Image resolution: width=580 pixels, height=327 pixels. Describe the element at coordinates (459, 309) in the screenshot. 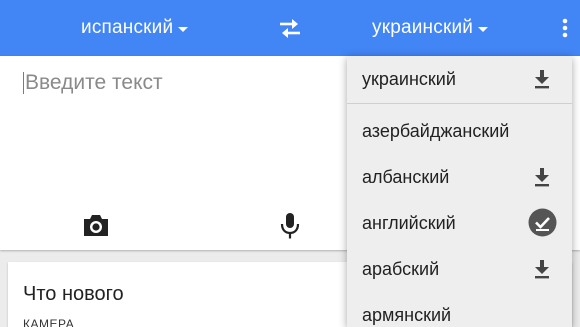

I see `dropdown-item-armenian: армянский` at that location.